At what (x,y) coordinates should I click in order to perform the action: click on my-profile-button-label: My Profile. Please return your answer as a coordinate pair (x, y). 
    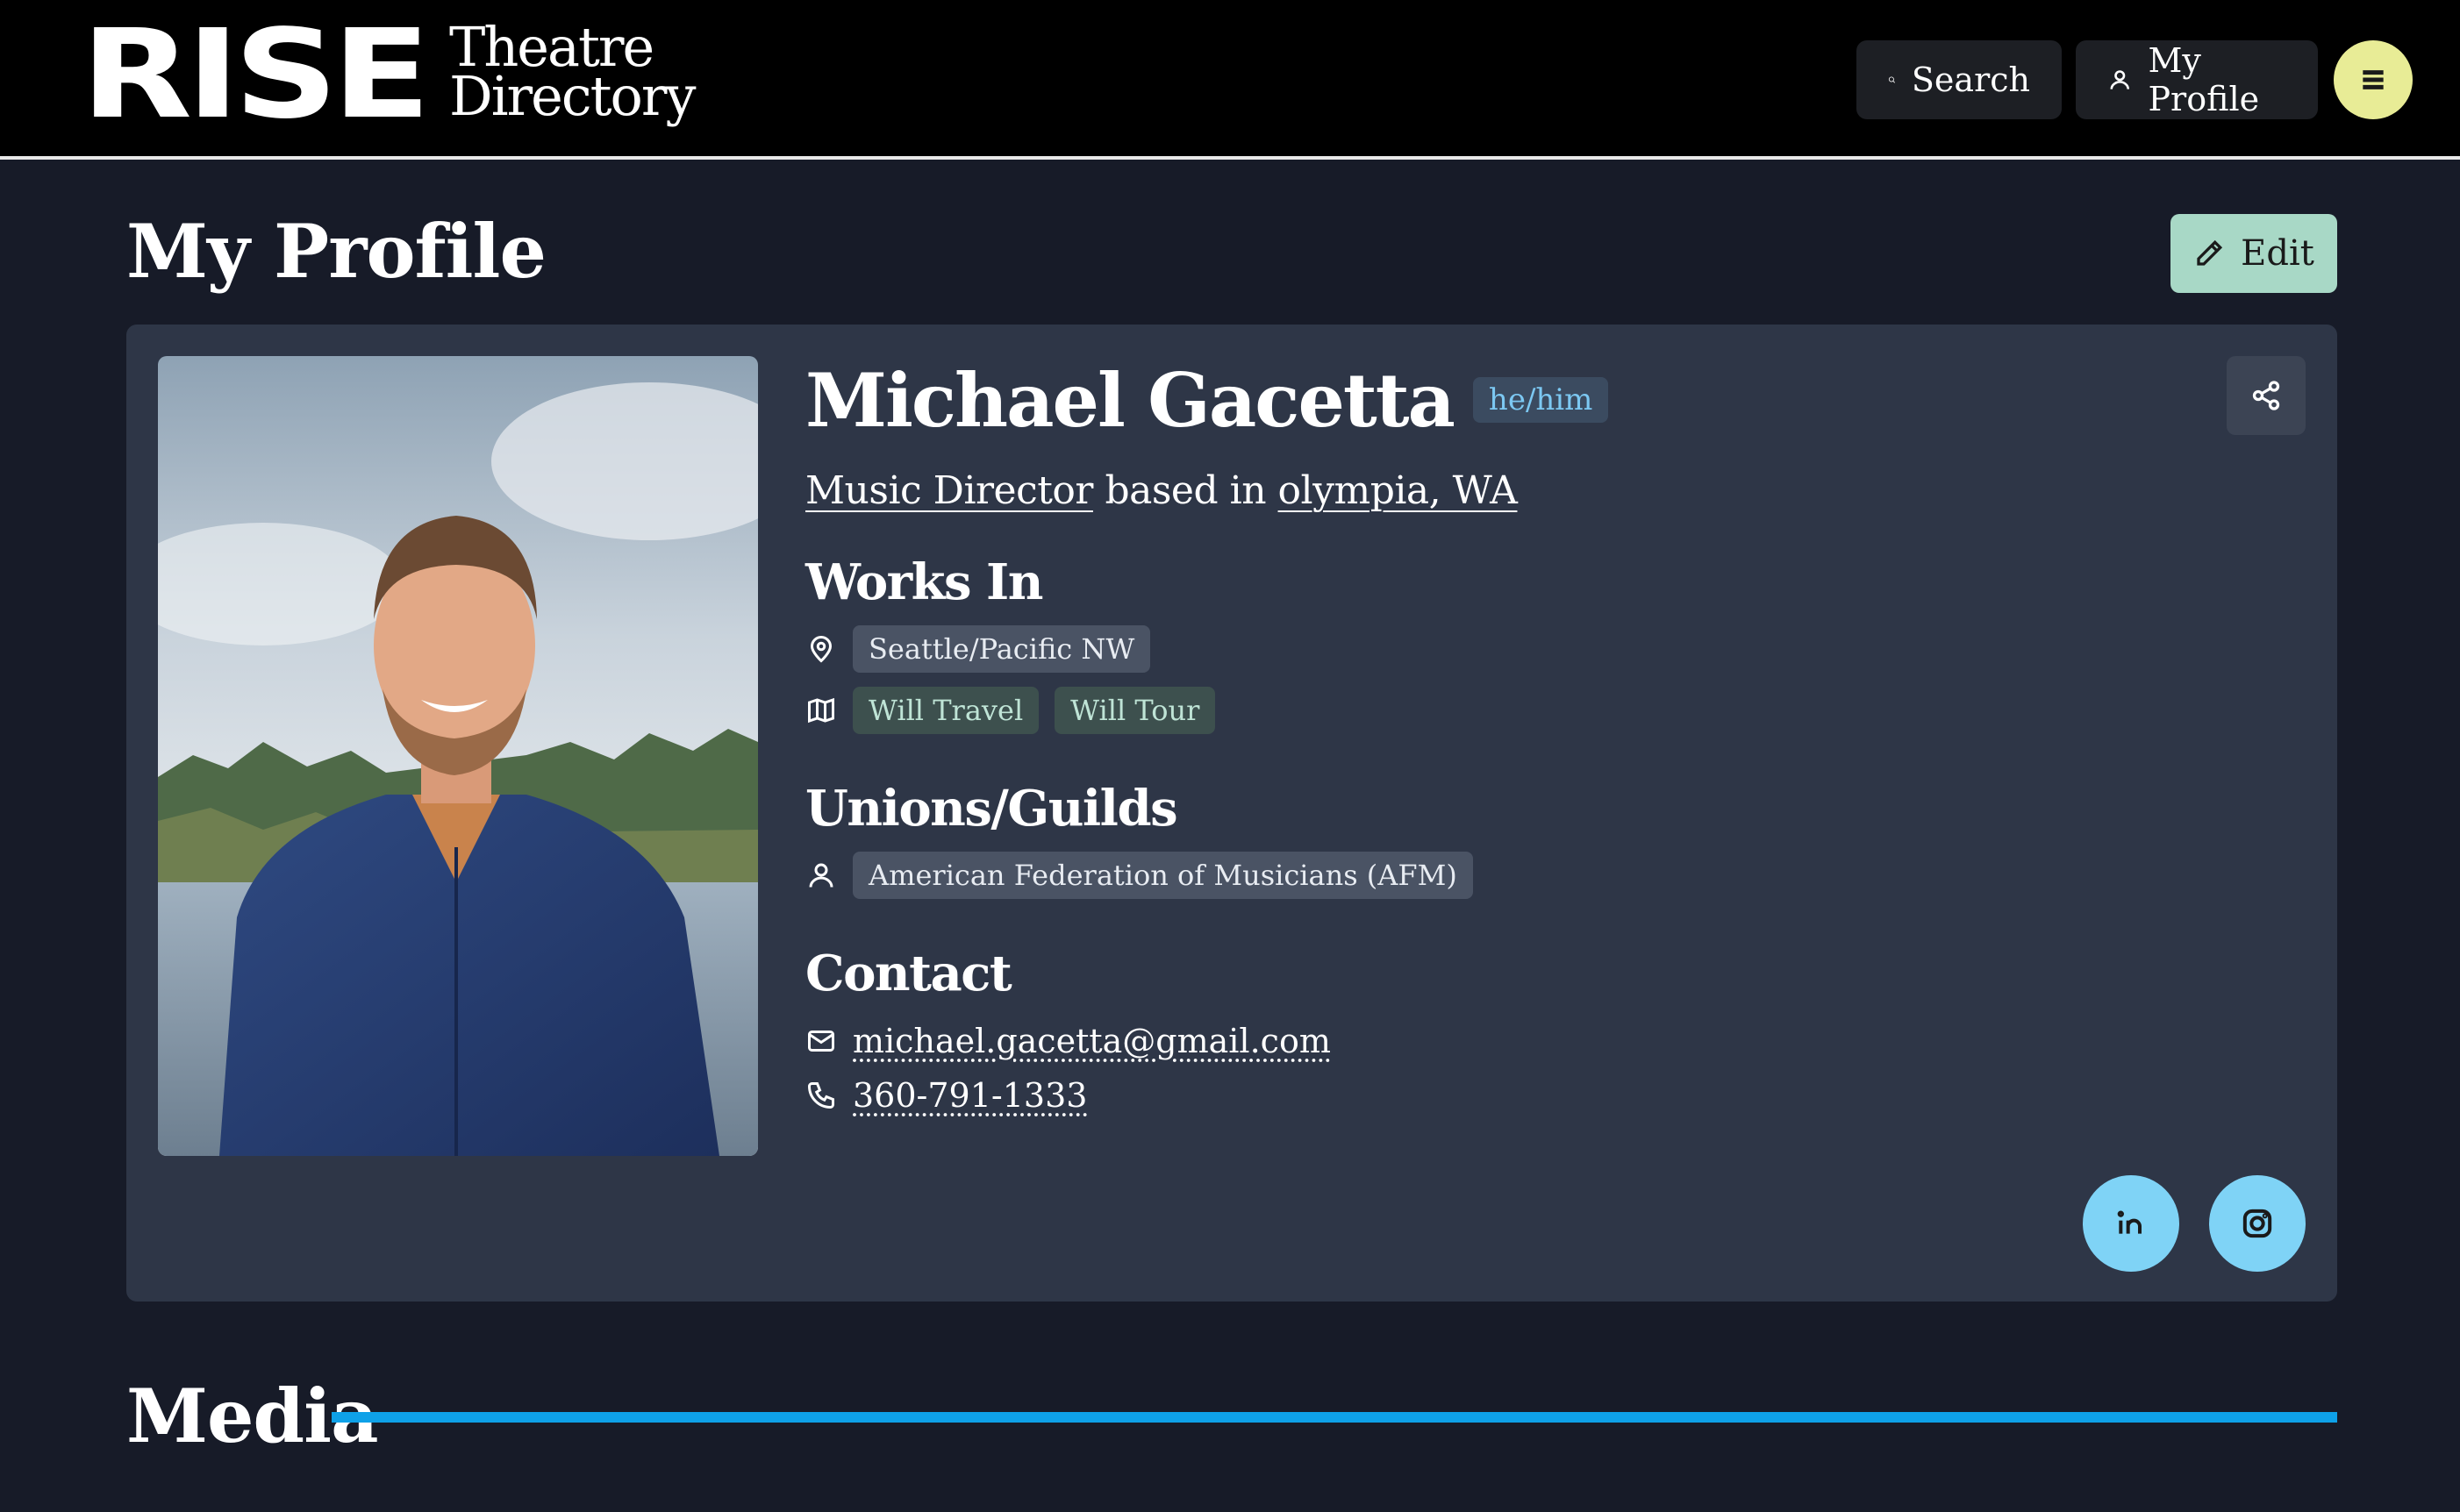
    Looking at the image, I should click on (2204, 79).